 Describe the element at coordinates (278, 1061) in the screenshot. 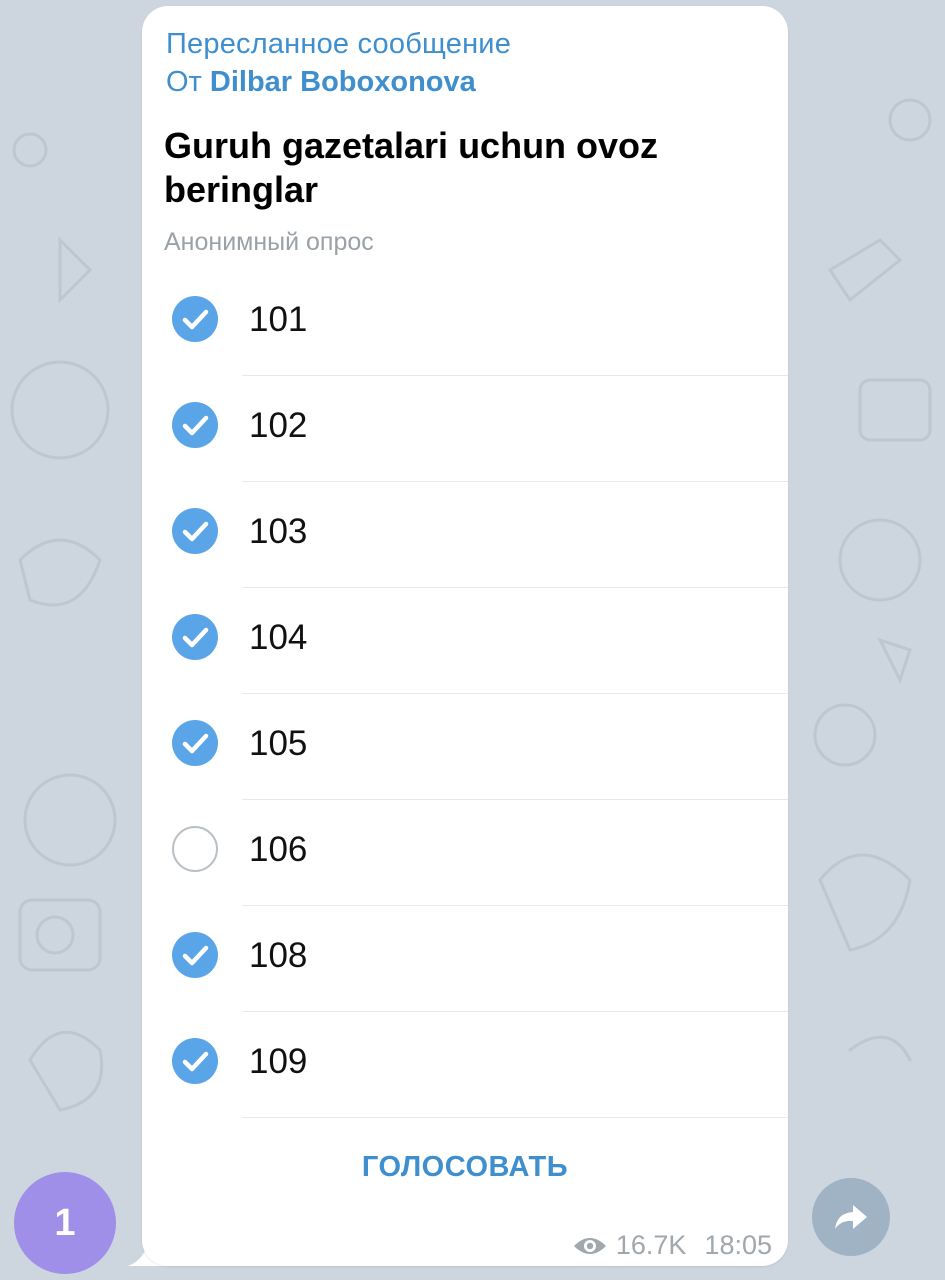

I see `poll-option-label: 109` at that location.